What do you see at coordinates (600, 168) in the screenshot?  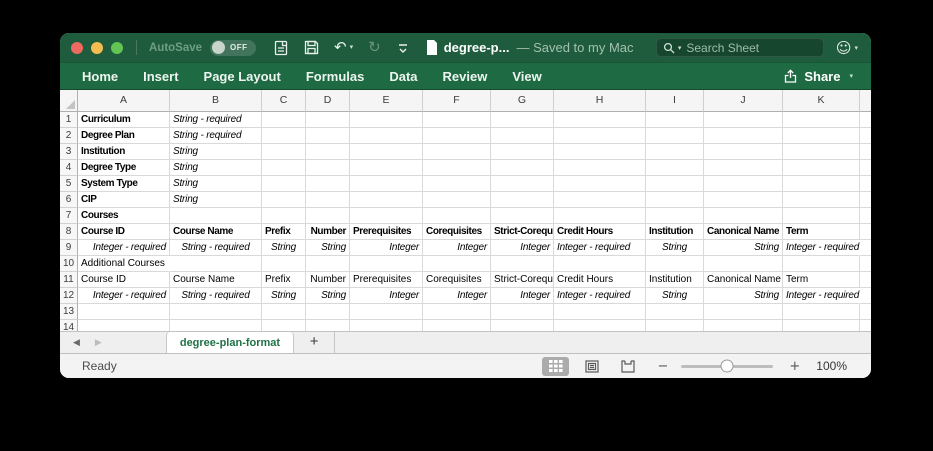 I see `cell-H4` at bounding box center [600, 168].